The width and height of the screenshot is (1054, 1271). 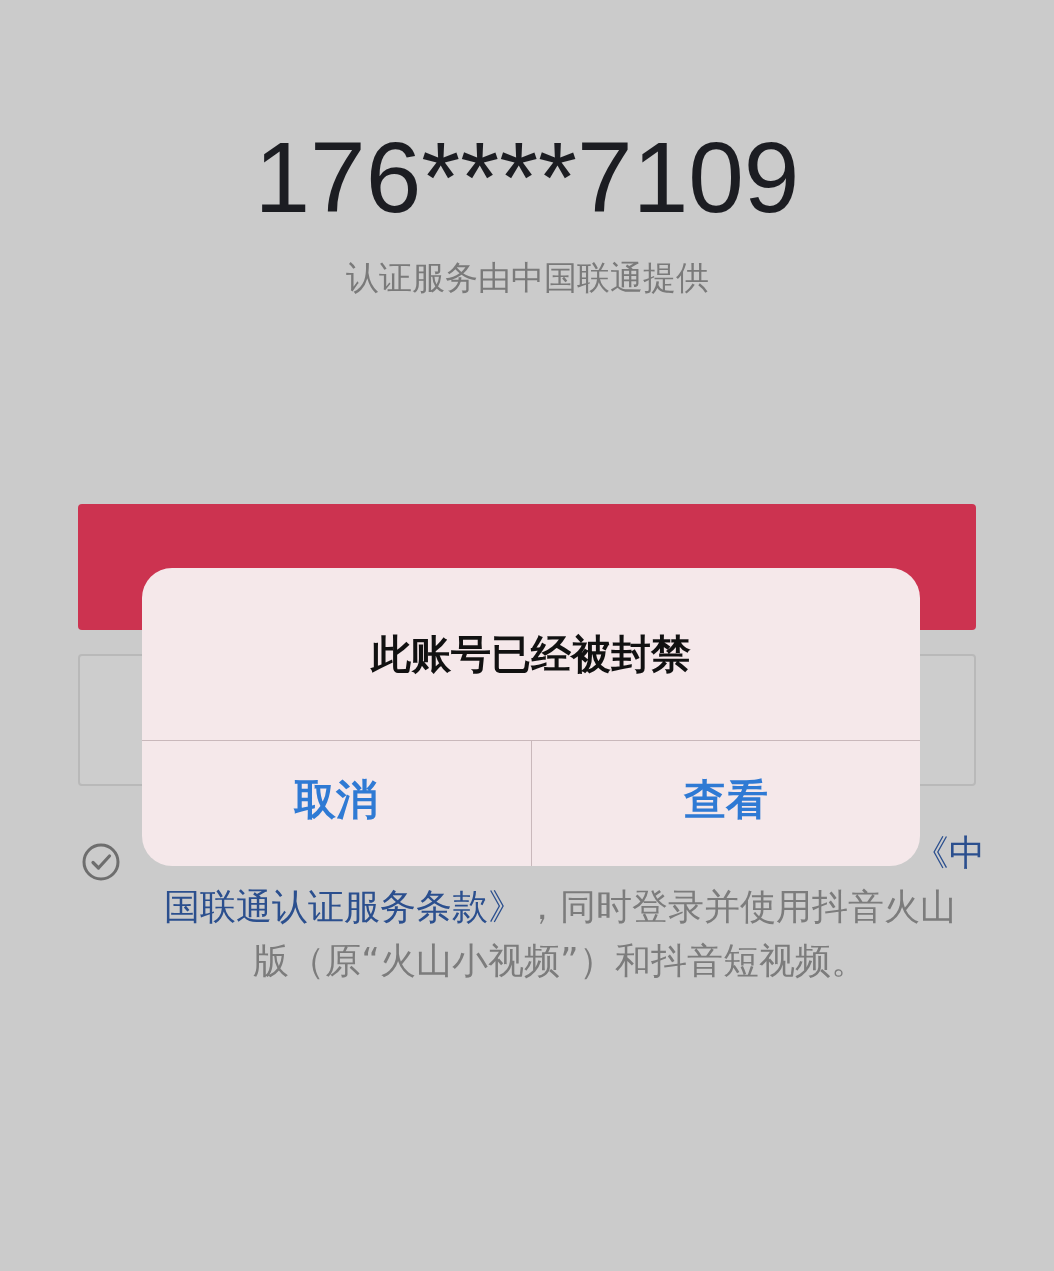 What do you see at coordinates (337, 803) in the screenshot?
I see `dialog-button: 取消` at bounding box center [337, 803].